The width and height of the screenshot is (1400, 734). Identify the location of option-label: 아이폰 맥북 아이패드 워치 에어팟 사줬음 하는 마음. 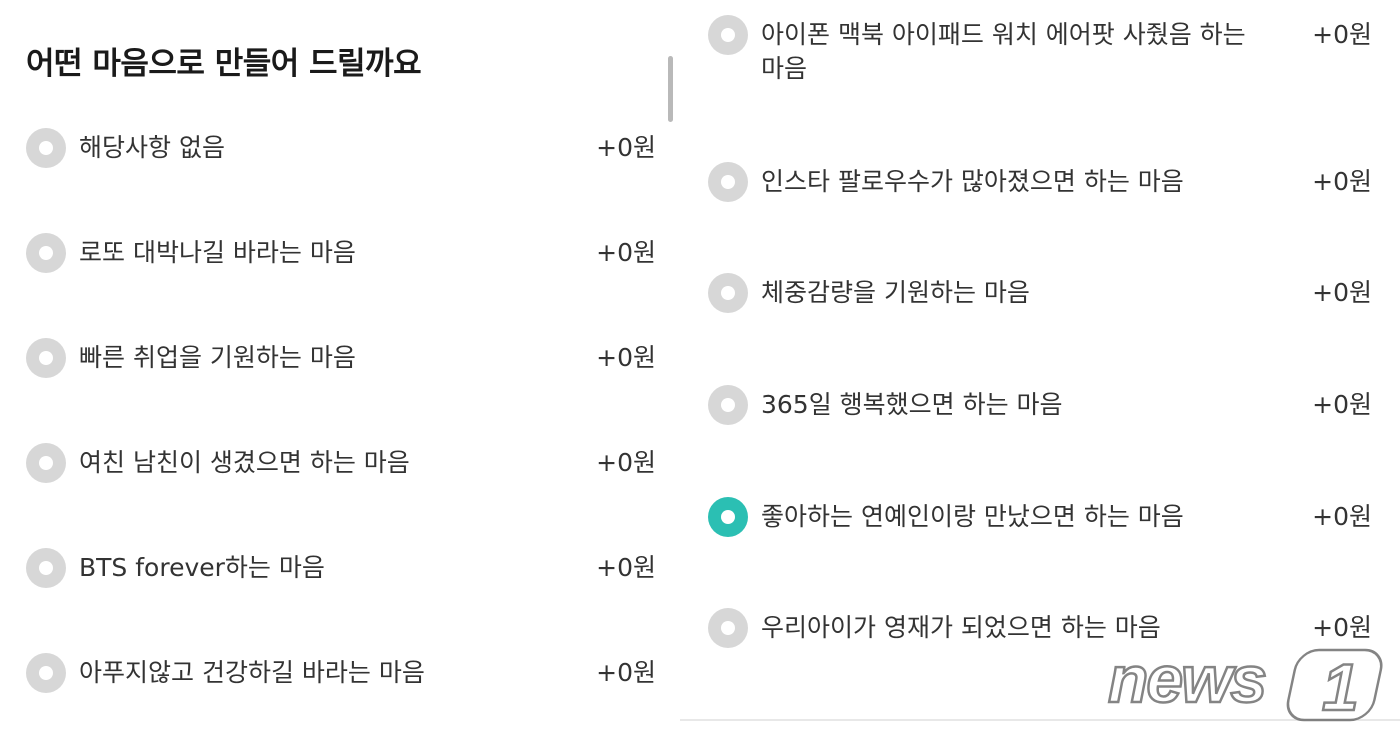
(1003, 51).